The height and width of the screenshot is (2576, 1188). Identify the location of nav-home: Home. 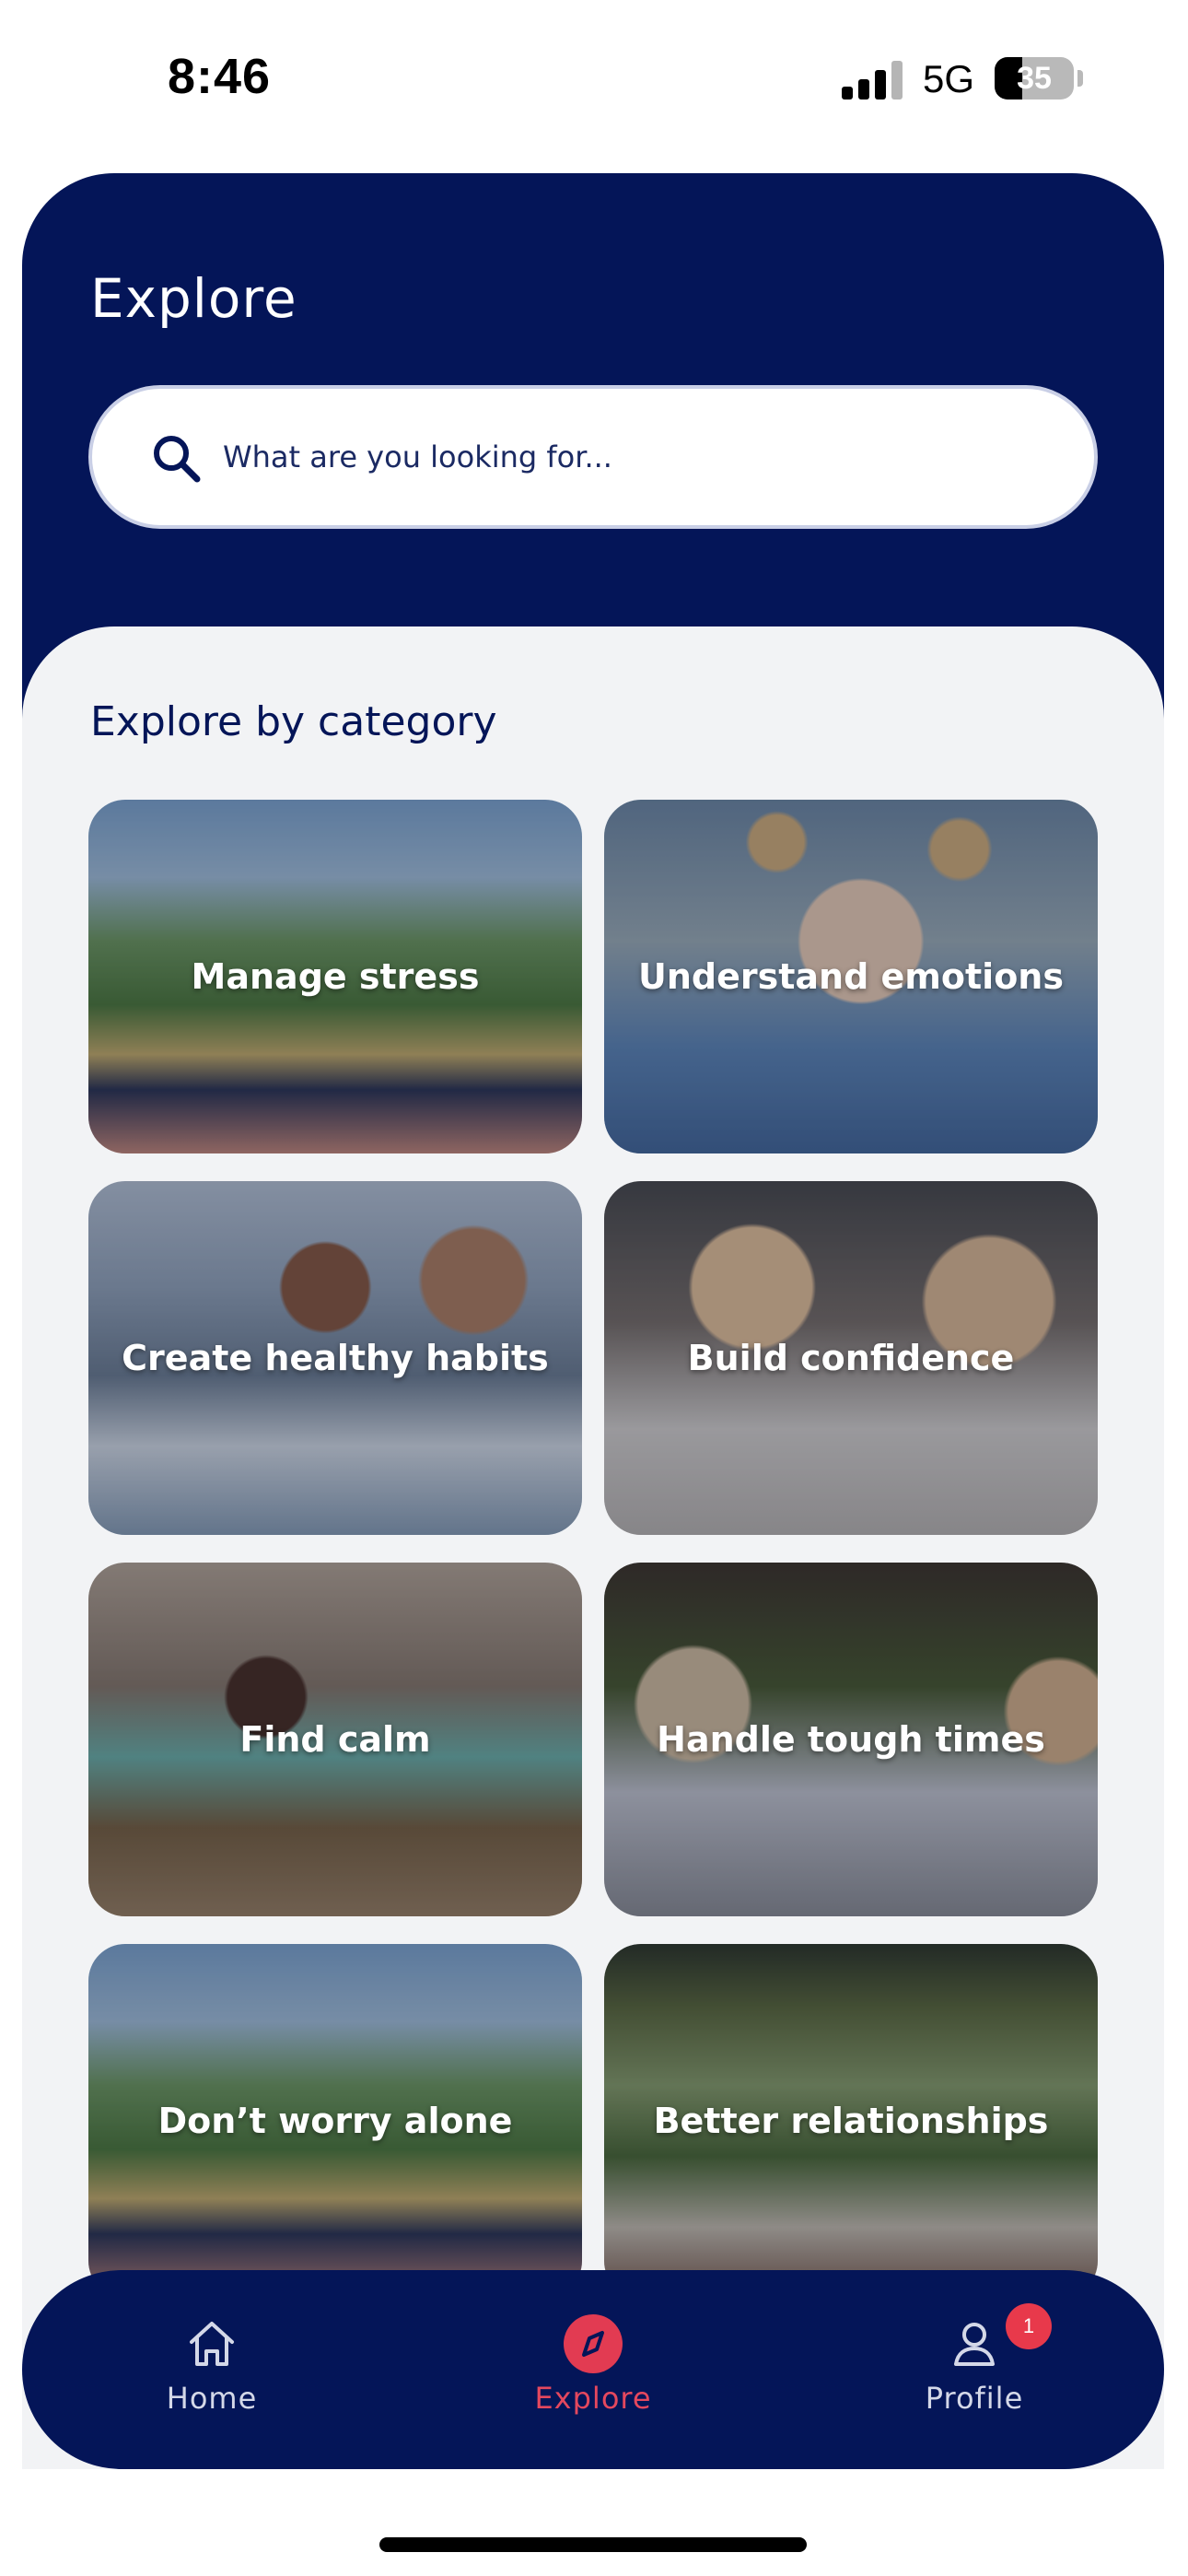
(211, 2372).